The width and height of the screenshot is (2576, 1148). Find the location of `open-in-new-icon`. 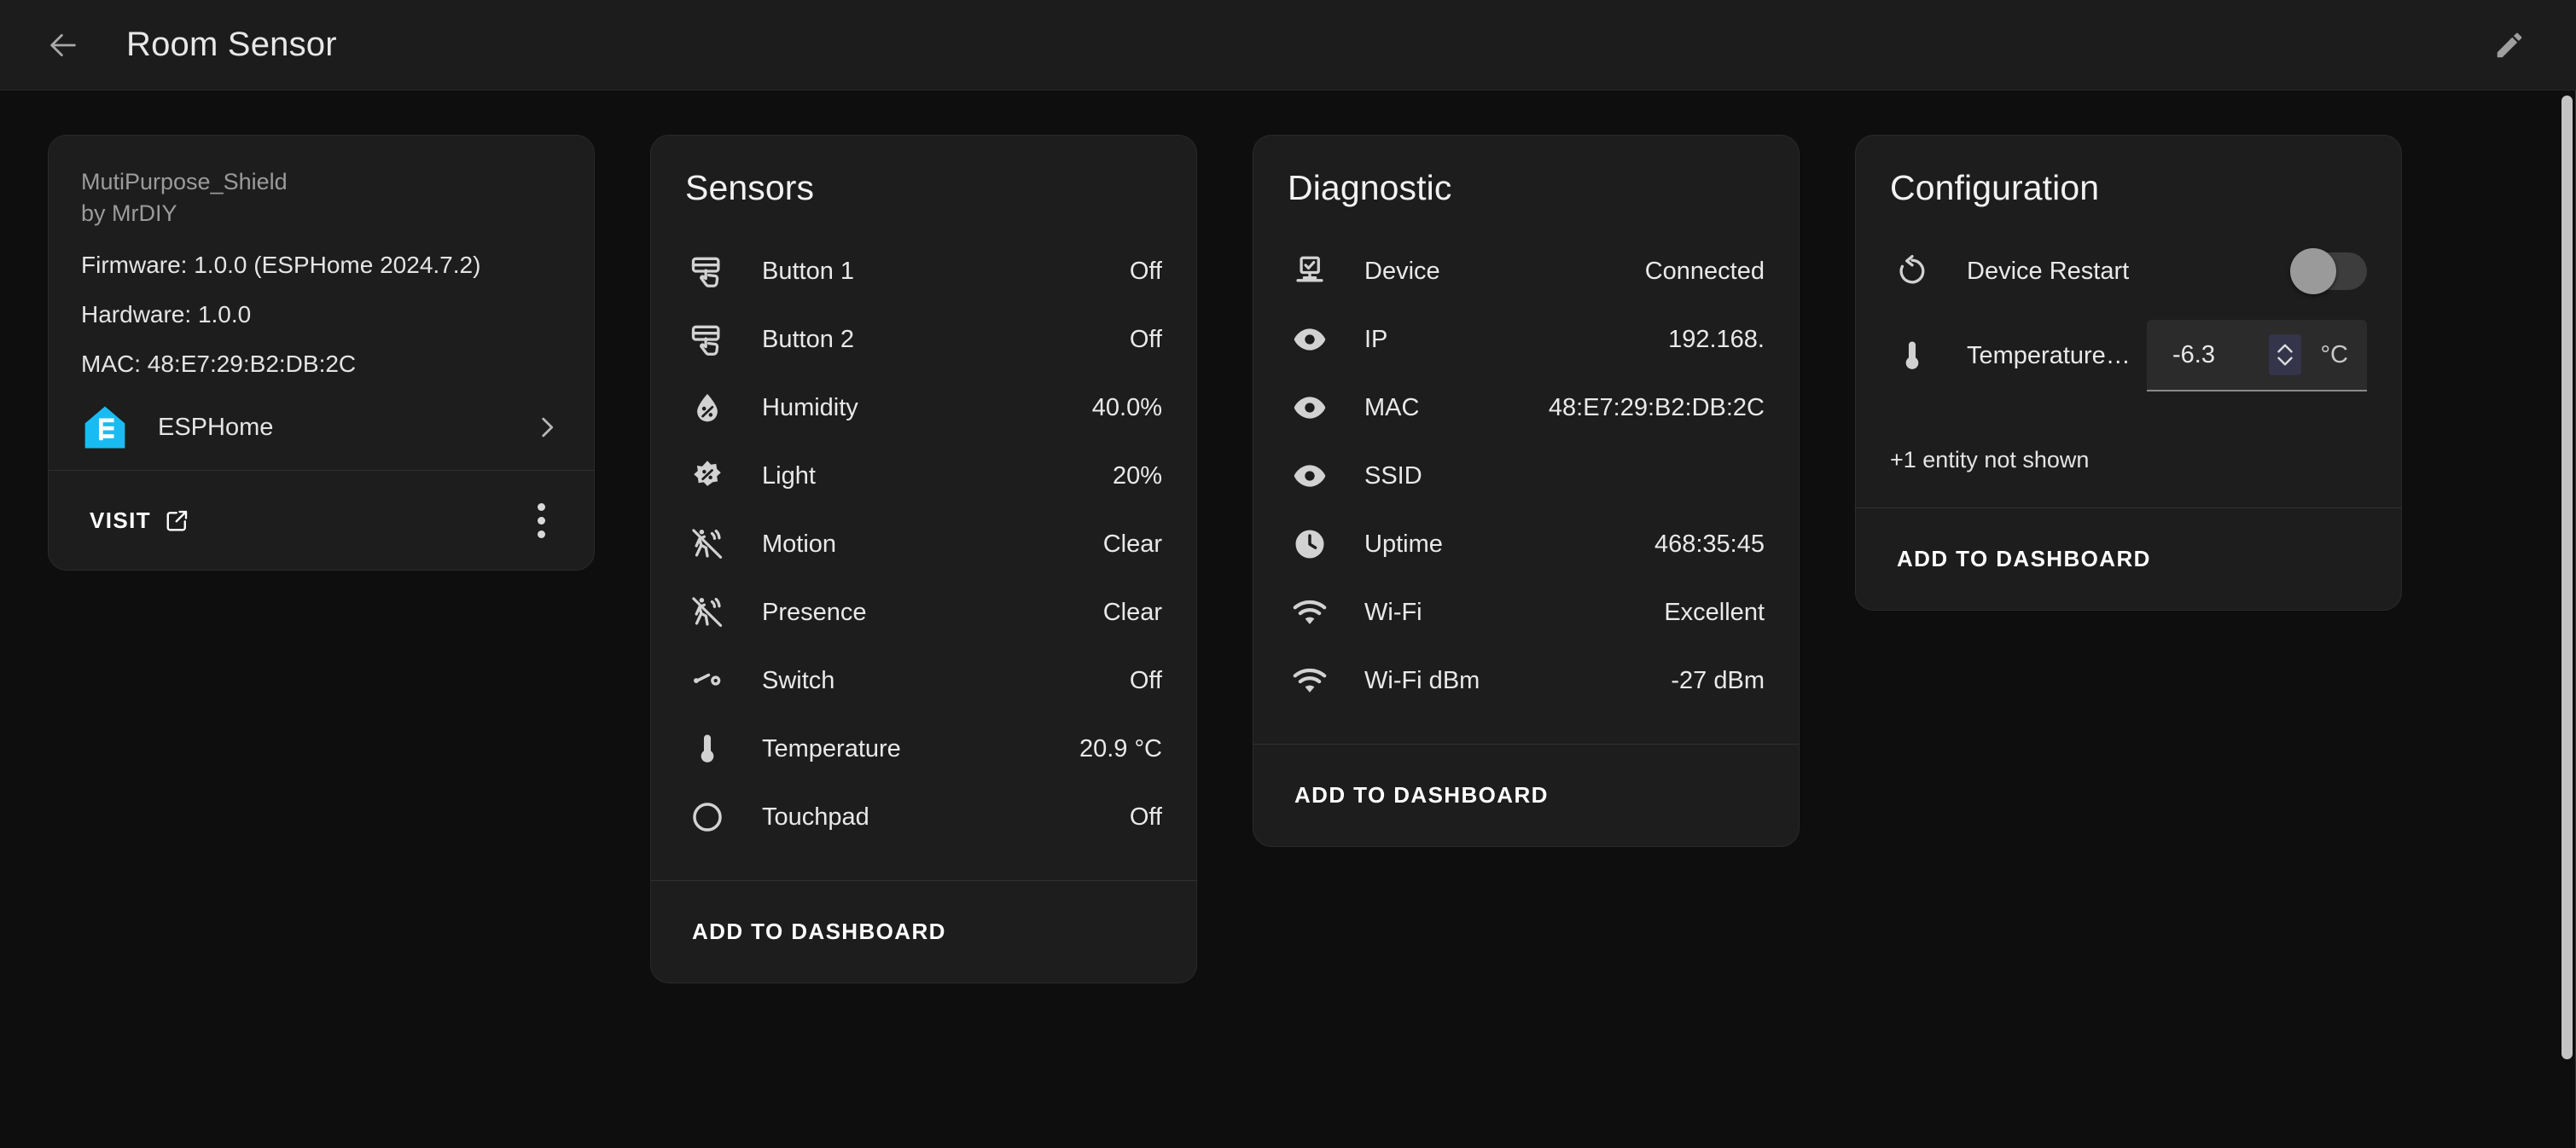

open-in-new-icon is located at coordinates (177, 521).